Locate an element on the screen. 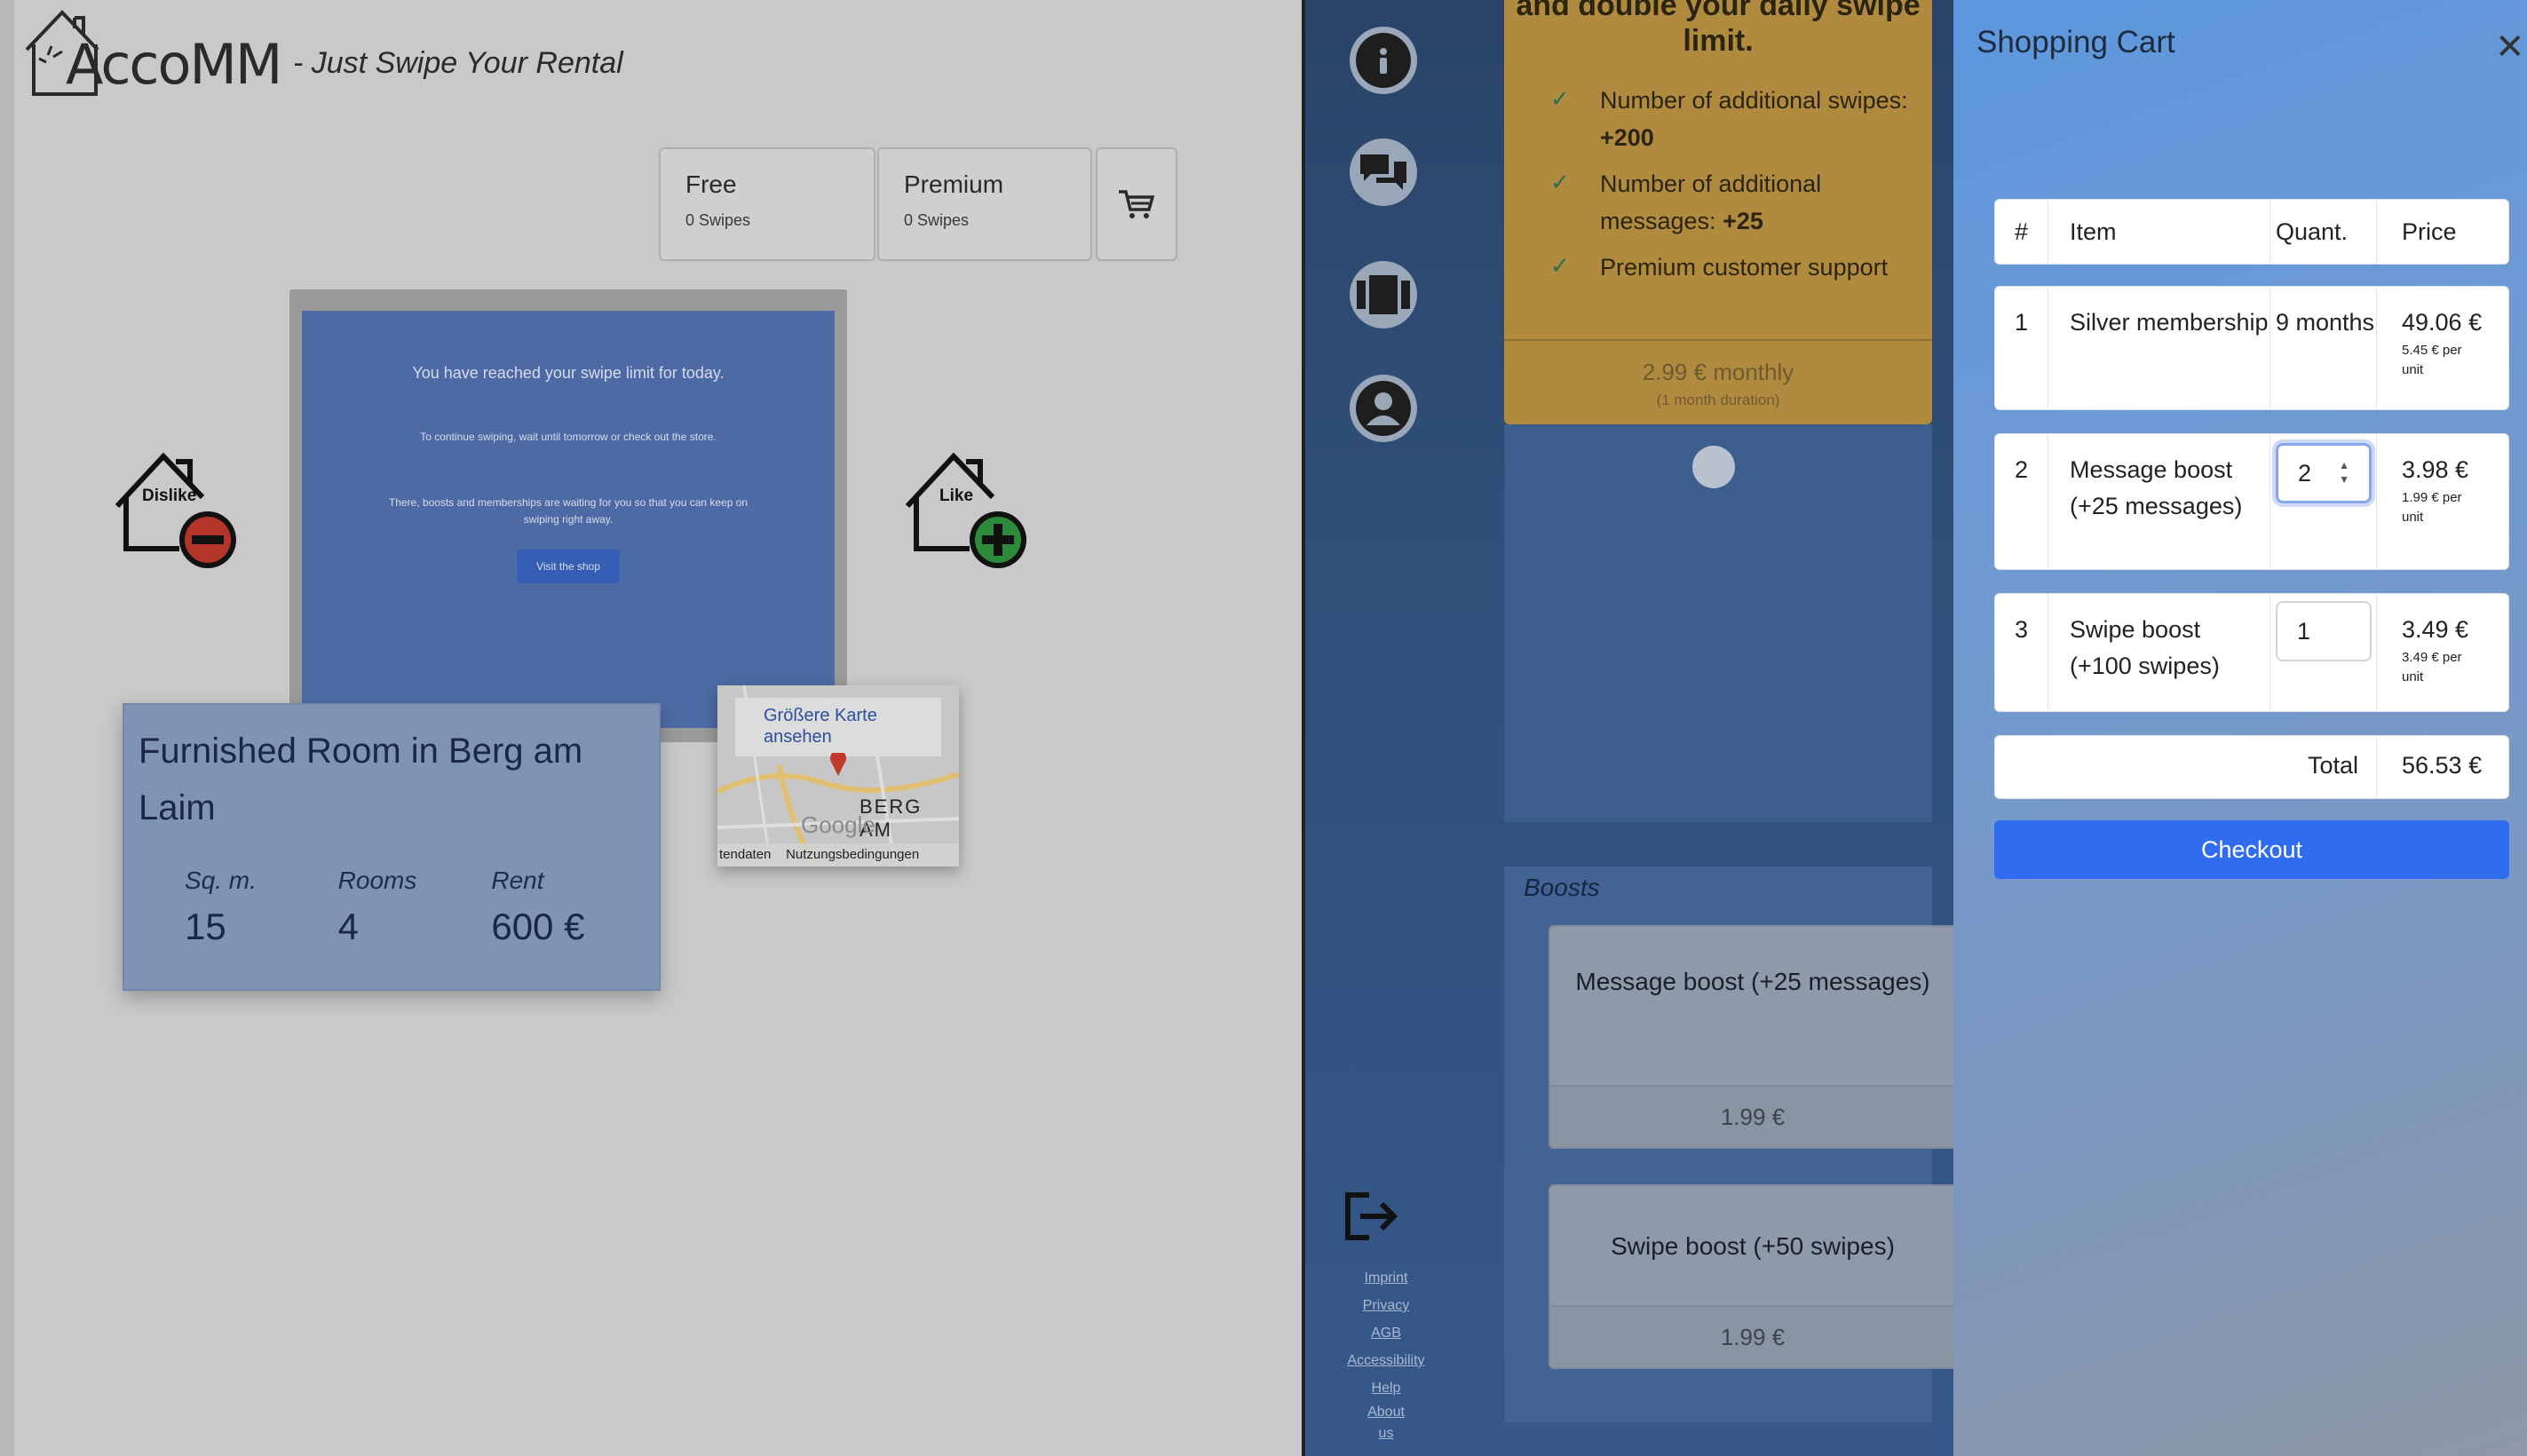 This screenshot has width=2527, height=1456. listing-title: Furnished Room in Berg am Laim is located at coordinates (361, 779).